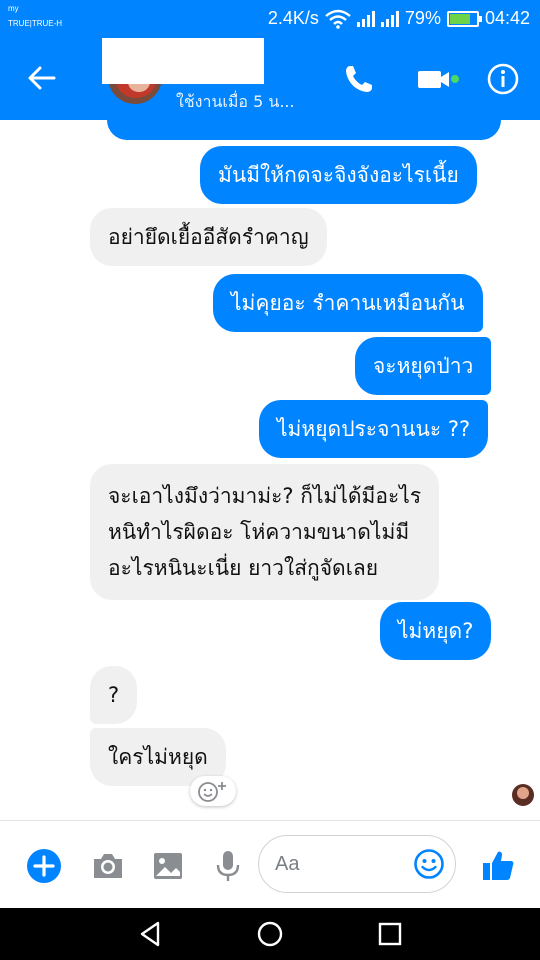 The width and height of the screenshot is (540, 960). What do you see at coordinates (422, 18) in the screenshot?
I see `battery-percent: 79%` at bounding box center [422, 18].